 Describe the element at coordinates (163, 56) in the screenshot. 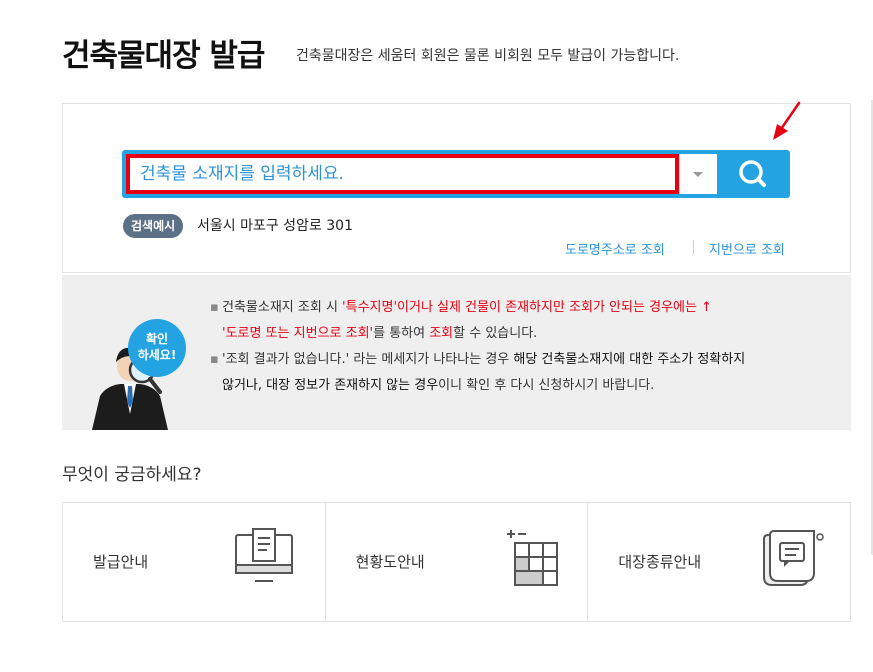

I see `page-title: 건축물대장 발급` at that location.